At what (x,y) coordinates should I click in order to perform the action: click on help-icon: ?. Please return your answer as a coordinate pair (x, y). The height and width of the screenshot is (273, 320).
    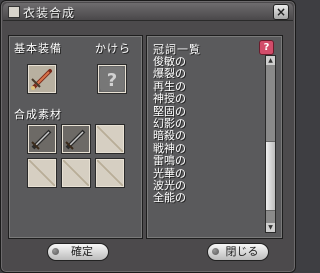
    Looking at the image, I should click on (266, 47).